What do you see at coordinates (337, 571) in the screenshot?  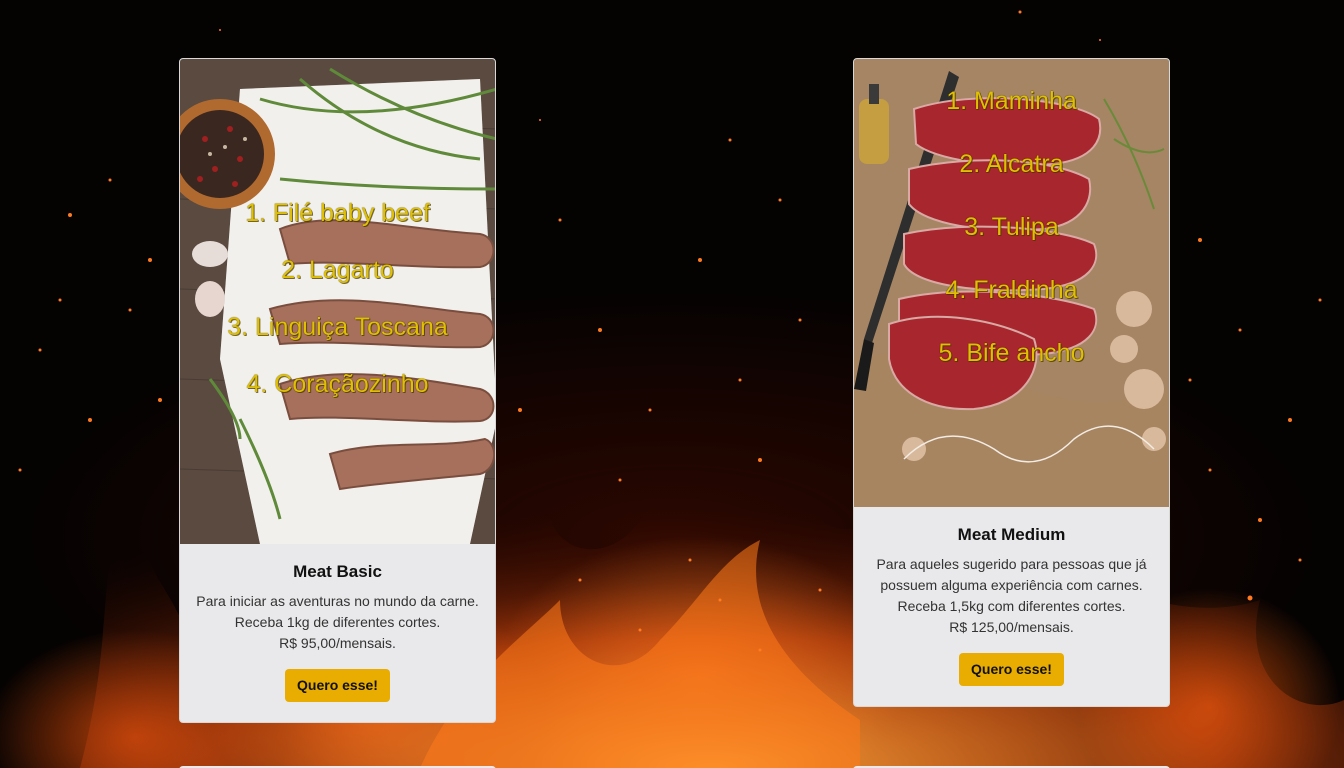 I see `plan-title: Meat Basic` at bounding box center [337, 571].